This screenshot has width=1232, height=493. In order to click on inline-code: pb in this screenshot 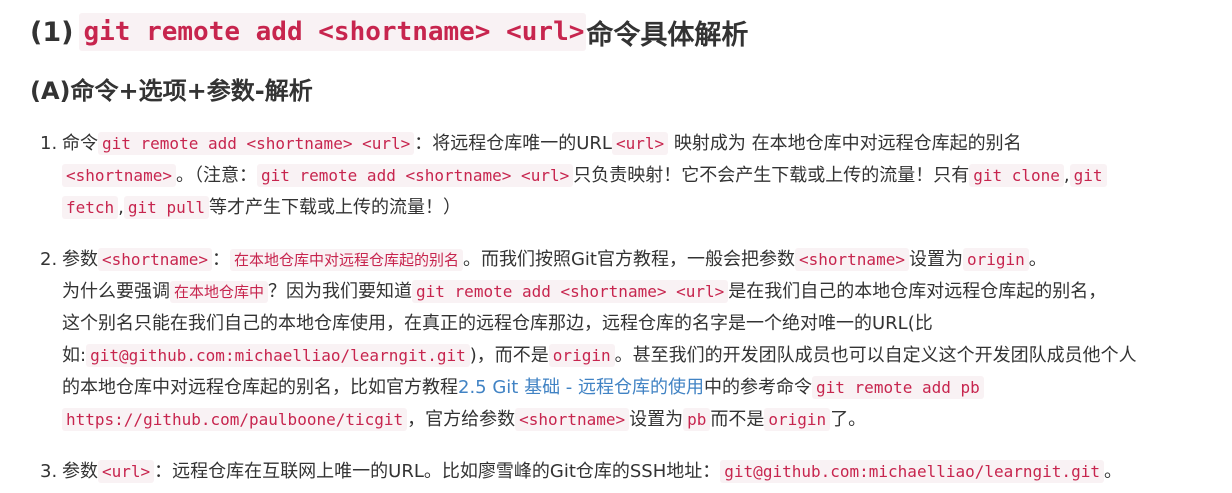, I will do `click(697, 419)`.